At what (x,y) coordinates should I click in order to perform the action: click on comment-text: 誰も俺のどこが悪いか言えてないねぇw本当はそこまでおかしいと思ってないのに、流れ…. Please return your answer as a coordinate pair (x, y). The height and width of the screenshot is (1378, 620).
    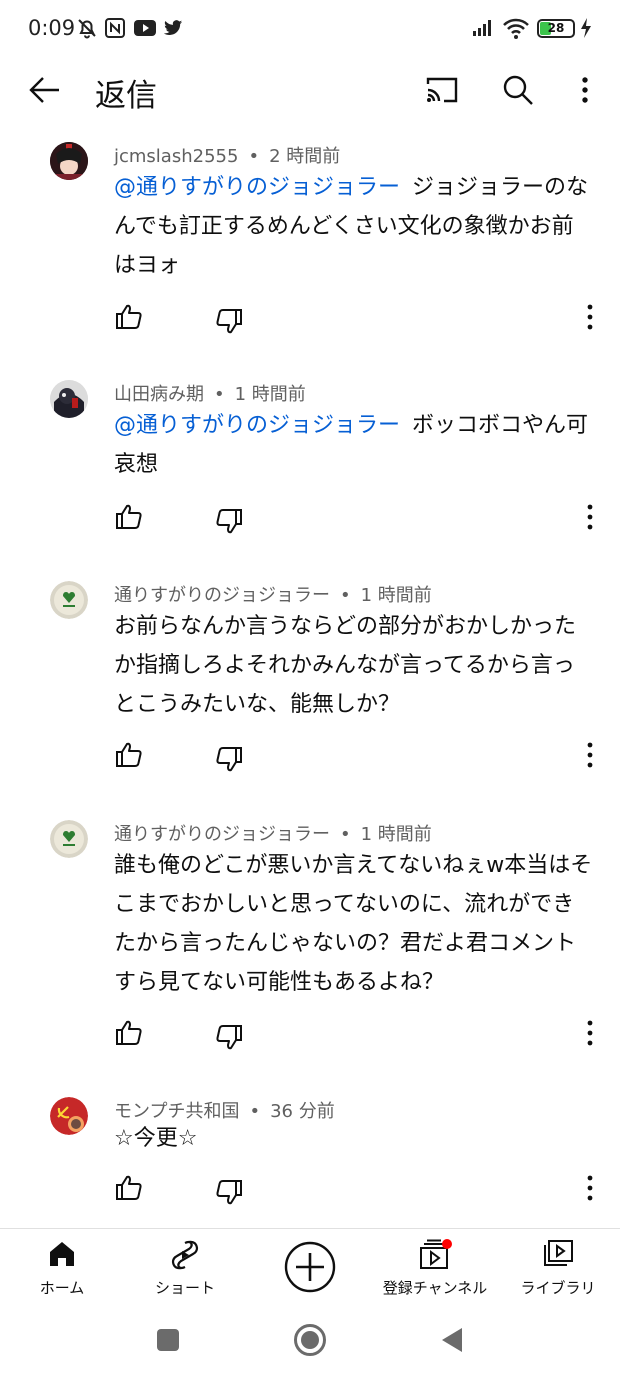
    Looking at the image, I should click on (353, 924).